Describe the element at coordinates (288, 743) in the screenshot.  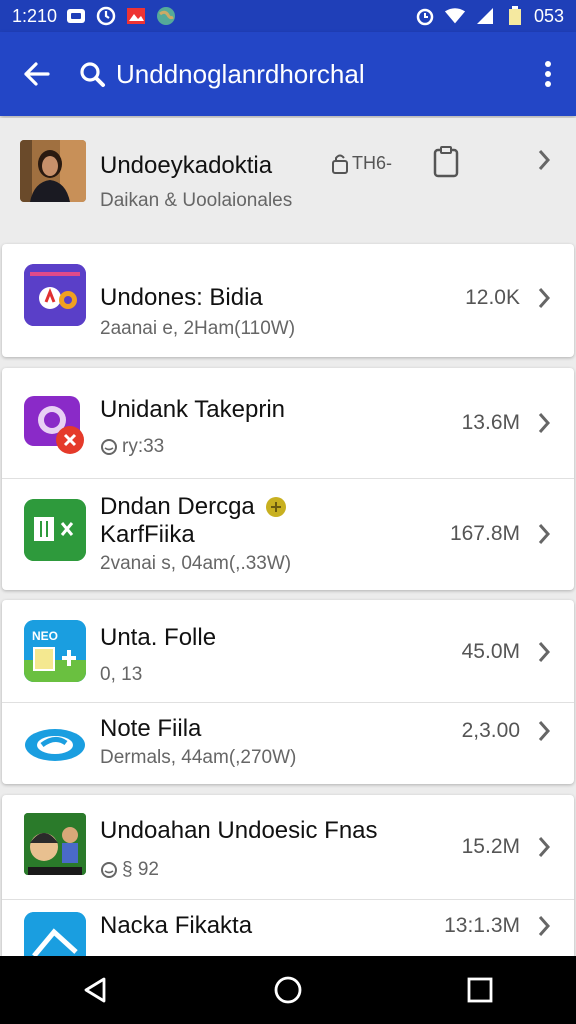
I see `list-item: Note Fiila Dermals, 44am(,270W) 2,3.00` at that location.